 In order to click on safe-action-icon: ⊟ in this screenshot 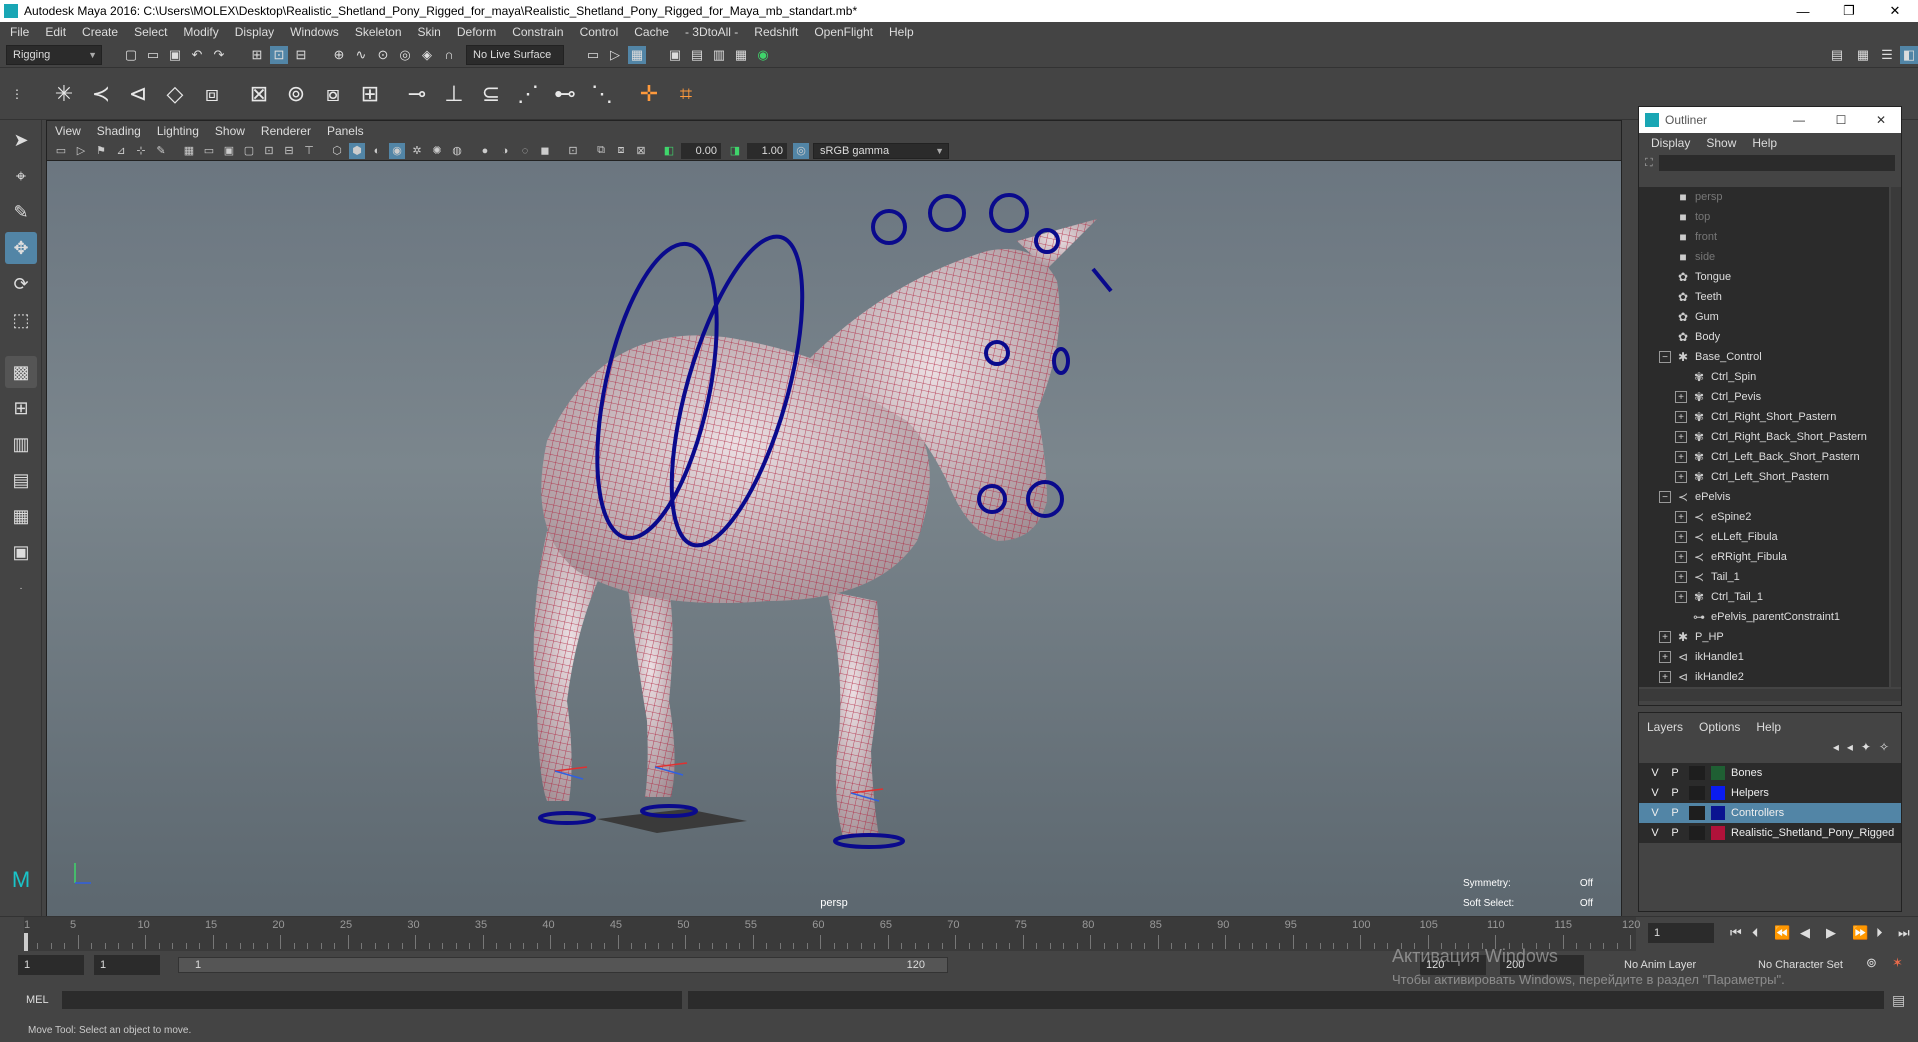, I will do `click(289, 151)`.